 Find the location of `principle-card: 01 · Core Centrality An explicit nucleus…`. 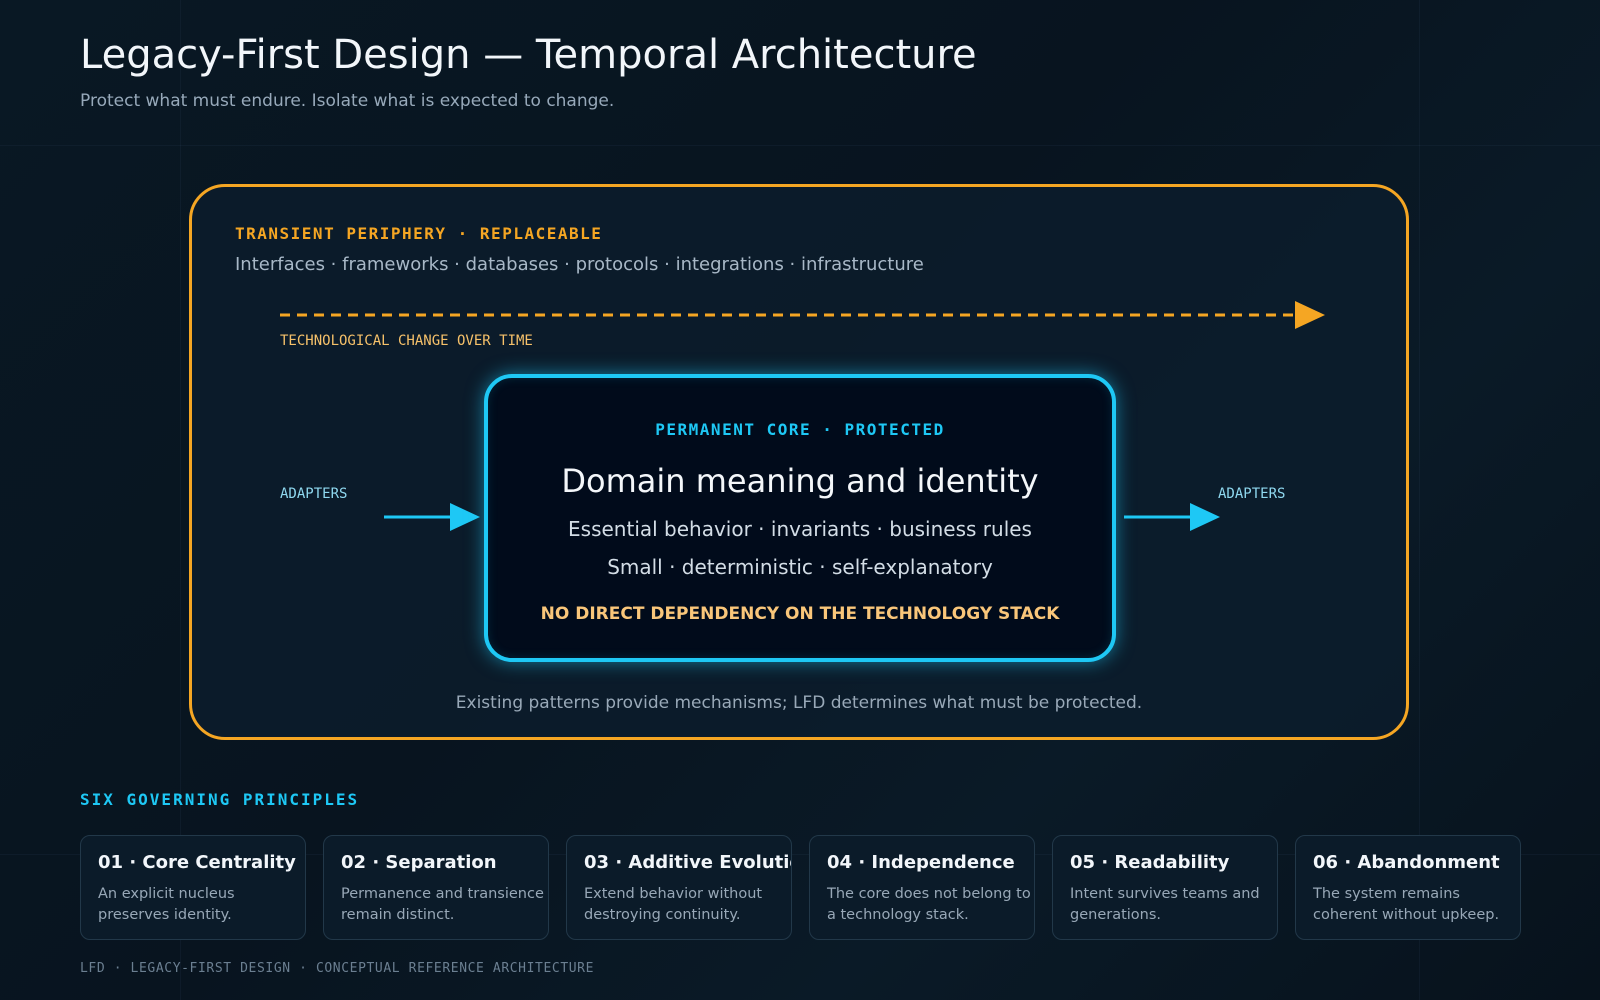

principle-card: 01 · Core Centrality An explicit nucleus… is located at coordinates (193, 887).